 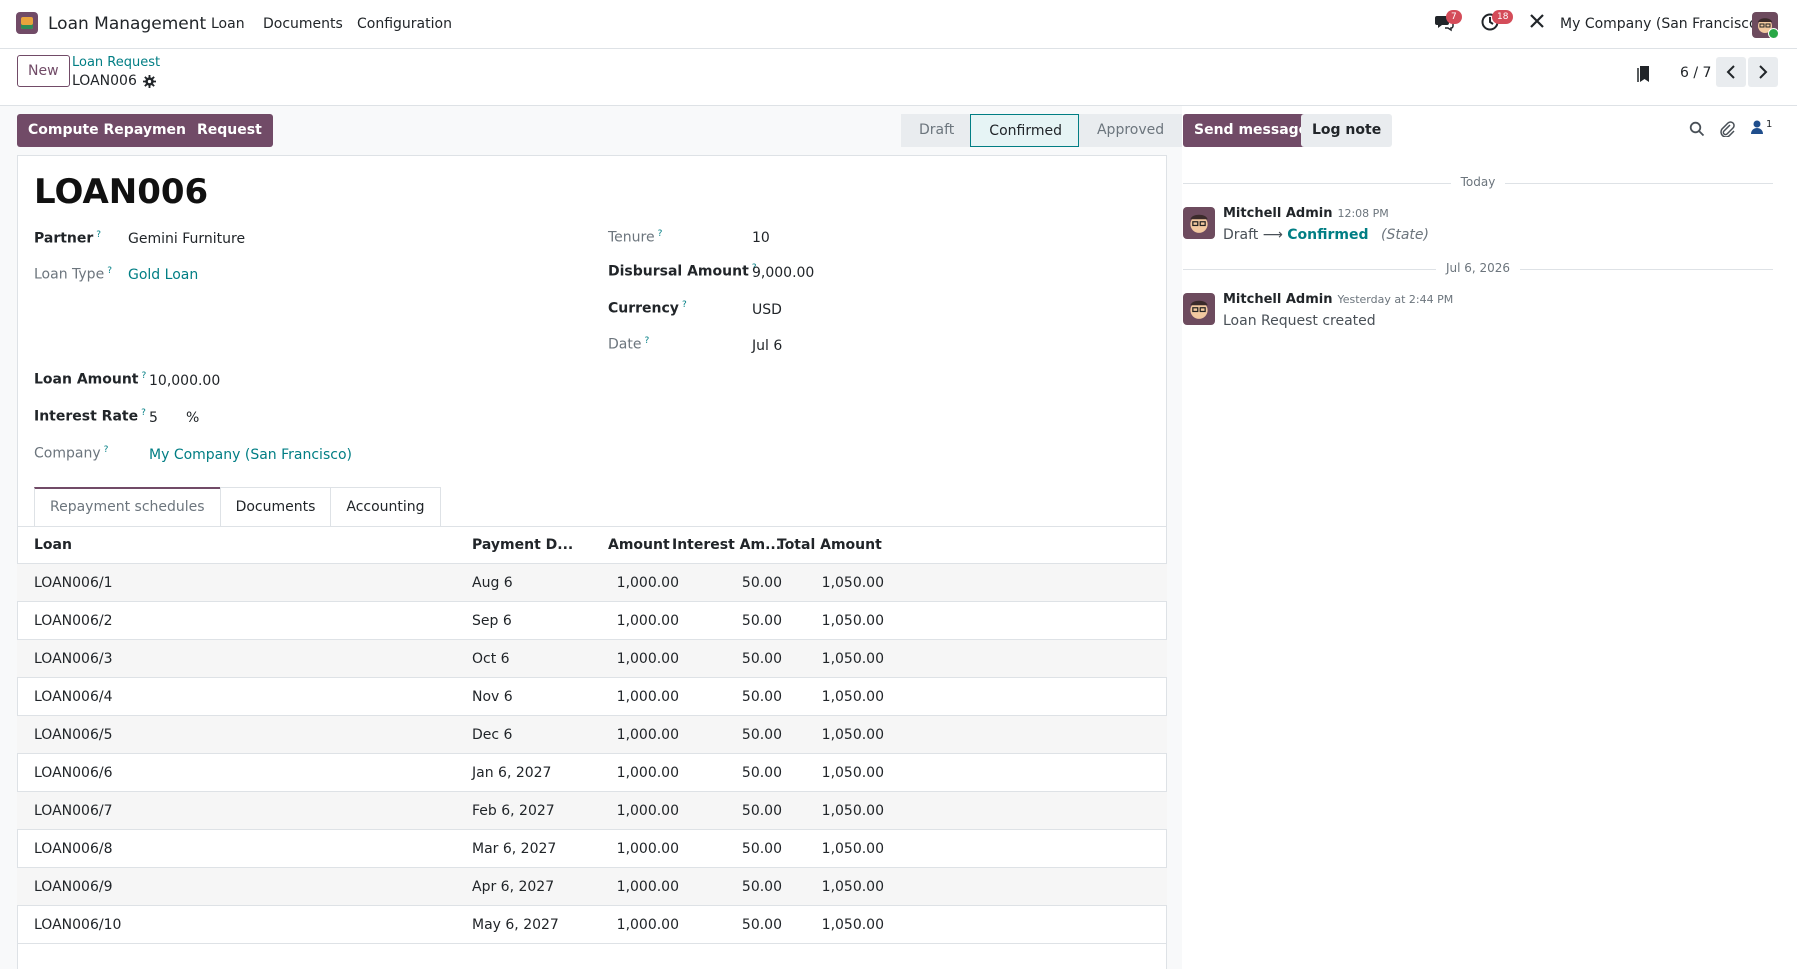 I want to click on cell-payment-date: Feb 6, 2027, so click(x=513, y=811).